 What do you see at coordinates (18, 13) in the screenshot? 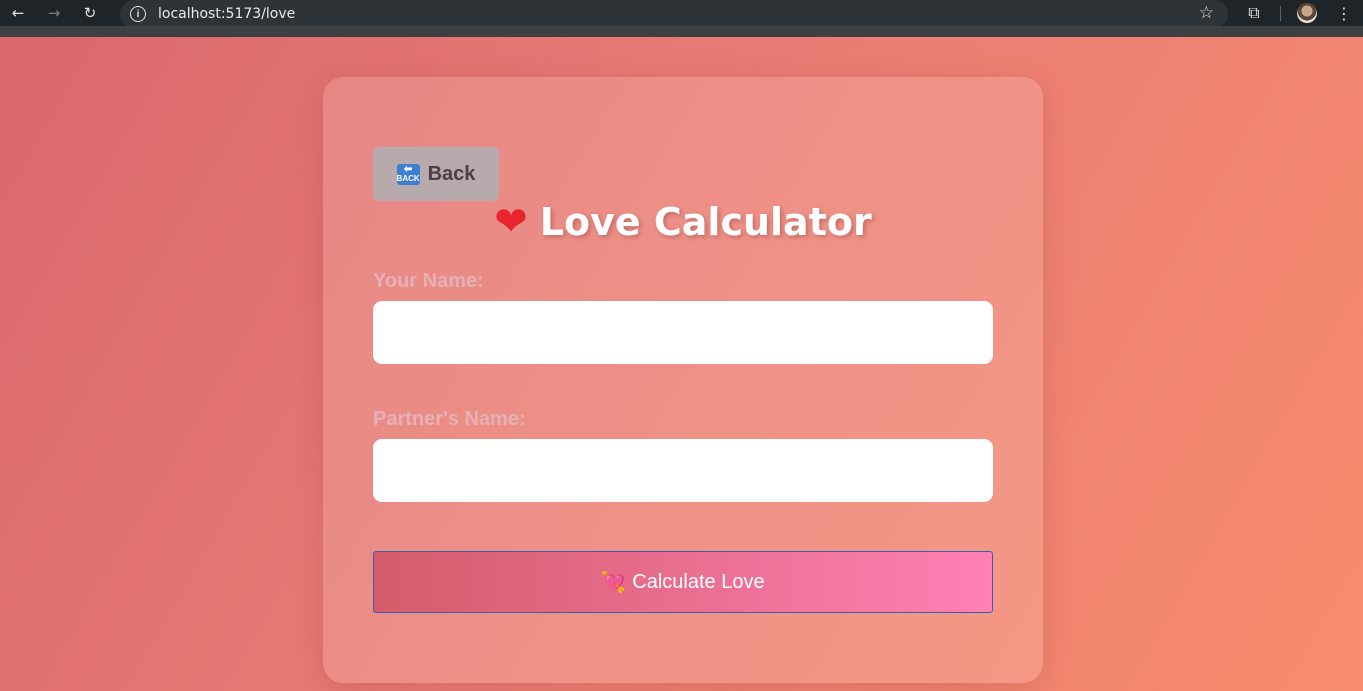
I see `back-nav-icon: ←` at bounding box center [18, 13].